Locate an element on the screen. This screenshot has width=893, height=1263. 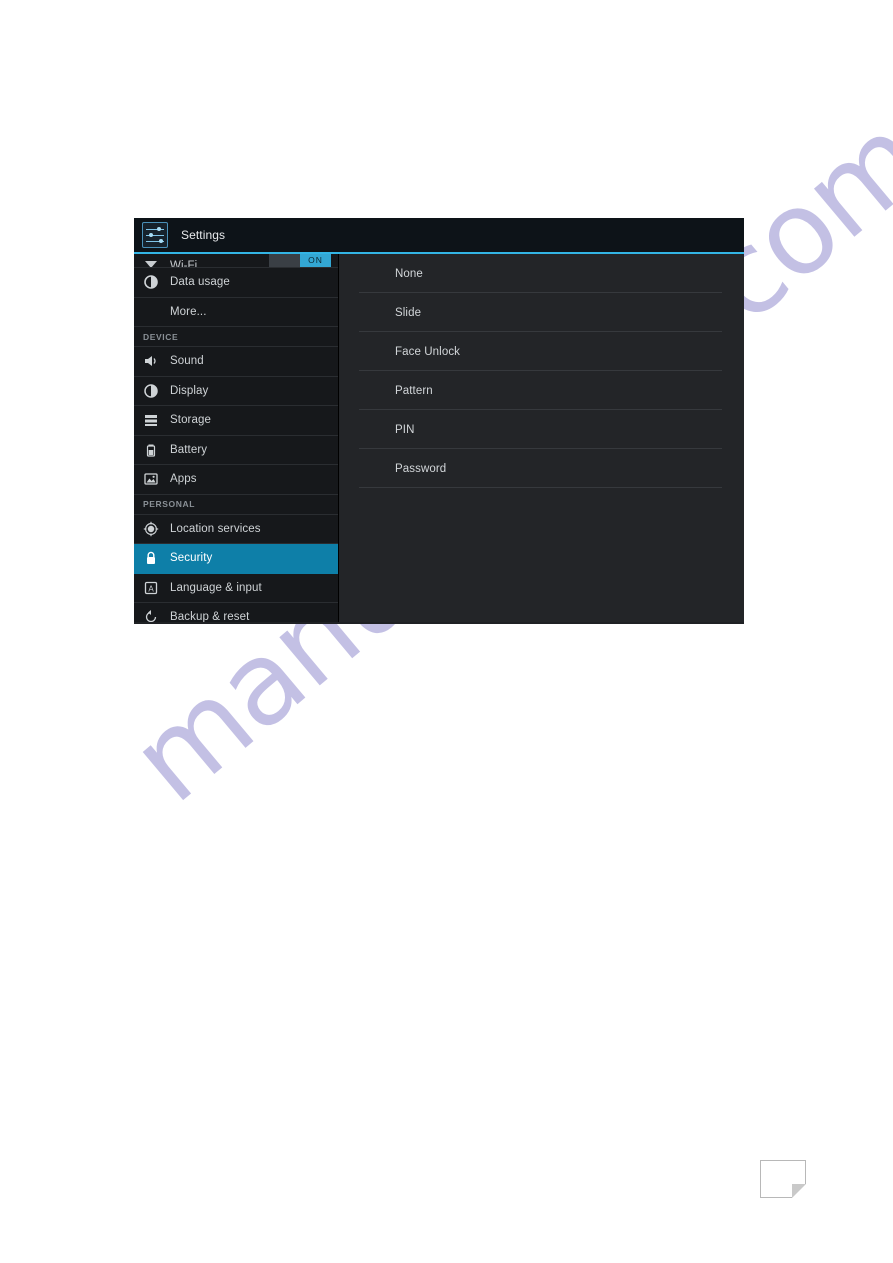
sidebar-item-label-data-usage: Data usage is located at coordinates (200, 282).